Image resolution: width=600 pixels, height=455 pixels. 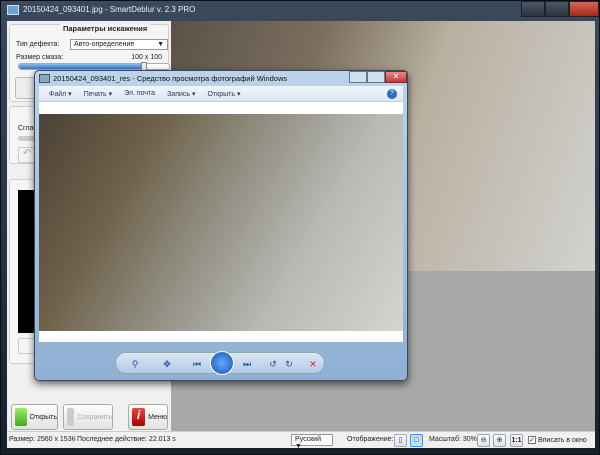 I want to click on rotate-left-icon: ↺, so click(x=273, y=364).